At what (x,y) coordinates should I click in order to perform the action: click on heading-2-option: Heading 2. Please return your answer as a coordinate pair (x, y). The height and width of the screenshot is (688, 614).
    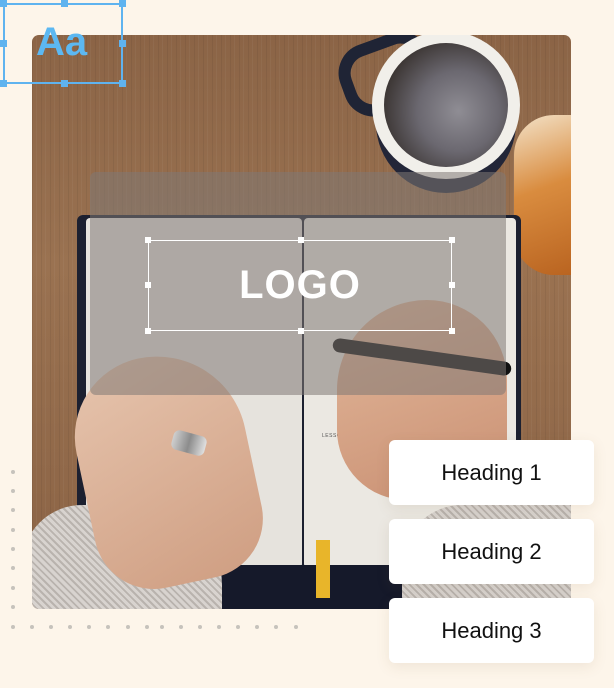
    Looking at the image, I should click on (491, 551).